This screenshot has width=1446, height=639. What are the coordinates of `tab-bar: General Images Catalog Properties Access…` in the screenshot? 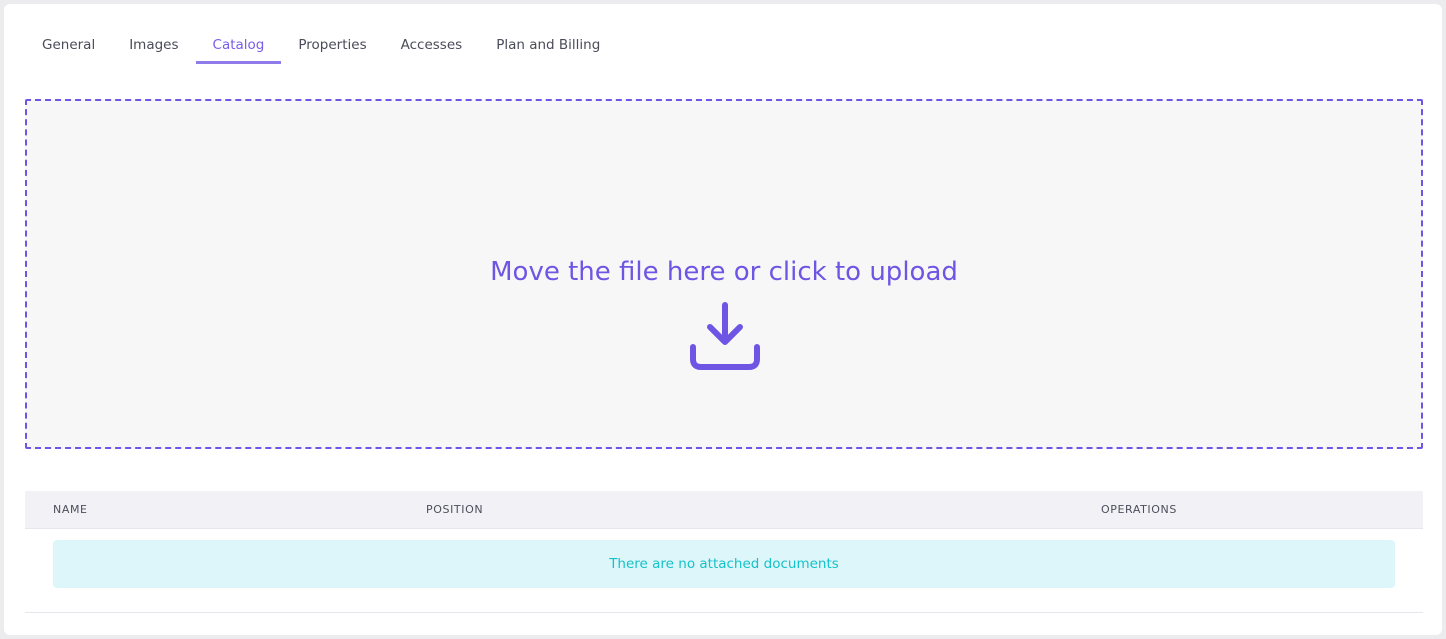 It's located at (321, 49).